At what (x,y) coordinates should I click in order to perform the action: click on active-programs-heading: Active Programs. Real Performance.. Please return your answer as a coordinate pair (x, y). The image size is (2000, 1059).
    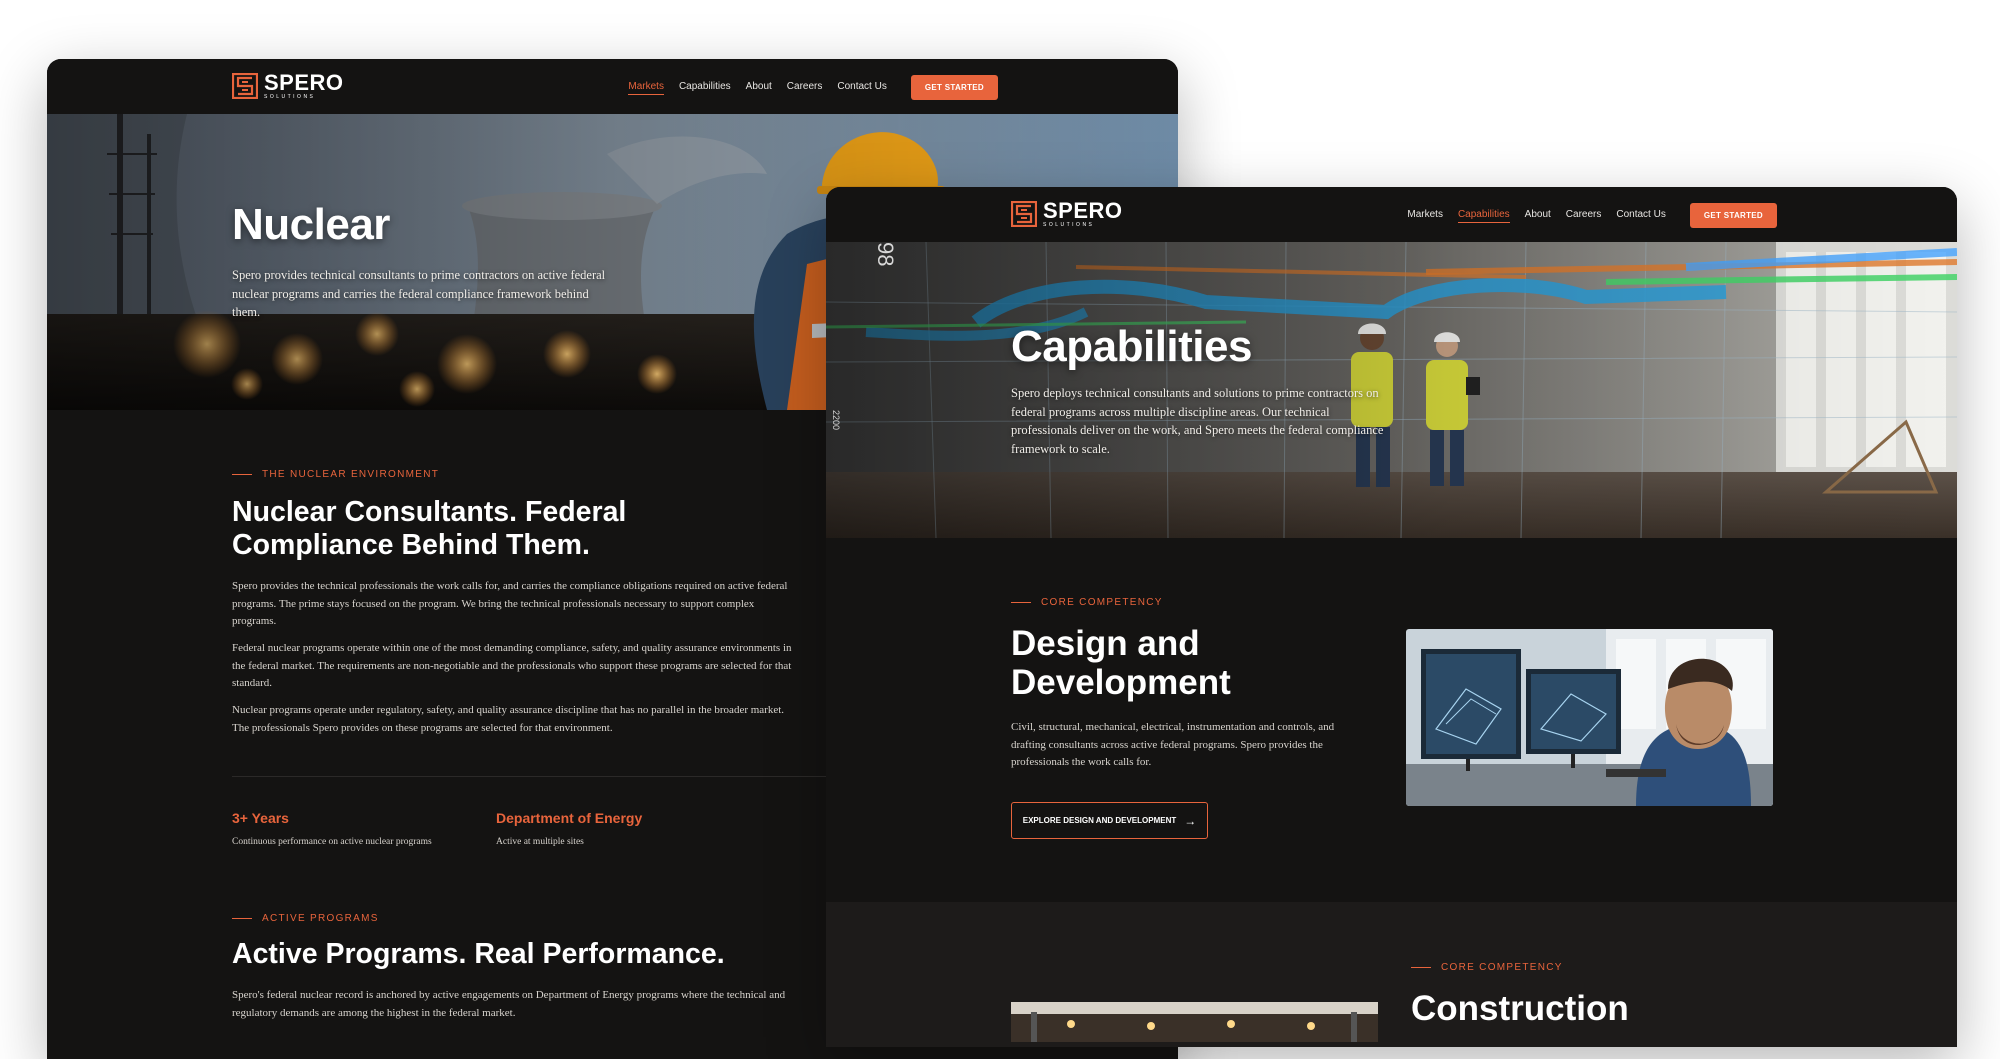
    Looking at the image, I should click on (478, 954).